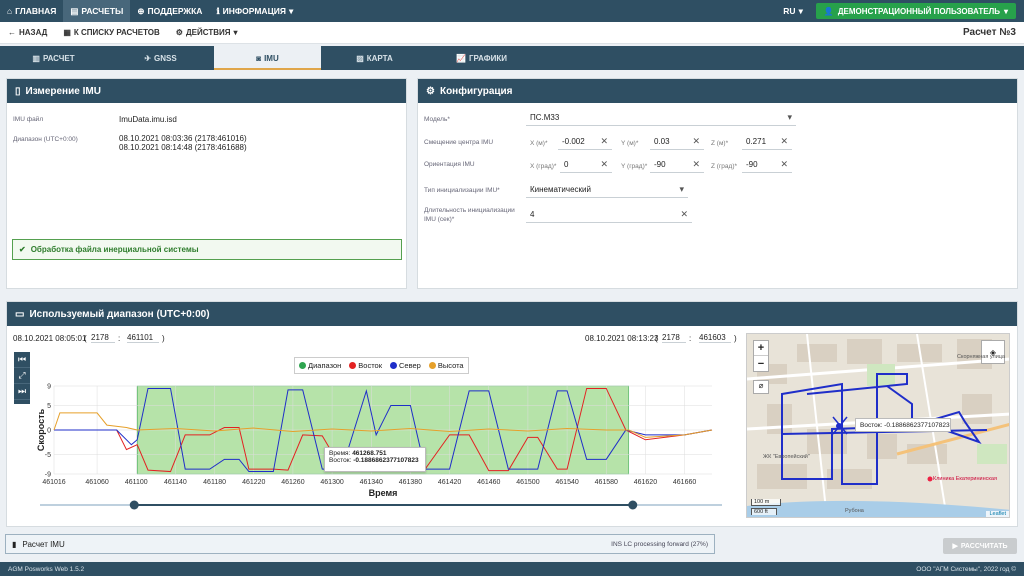 The width and height of the screenshot is (1024, 576). What do you see at coordinates (724, 166) in the screenshot?
I see `orient-z-label: Z (град)*` at bounding box center [724, 166].